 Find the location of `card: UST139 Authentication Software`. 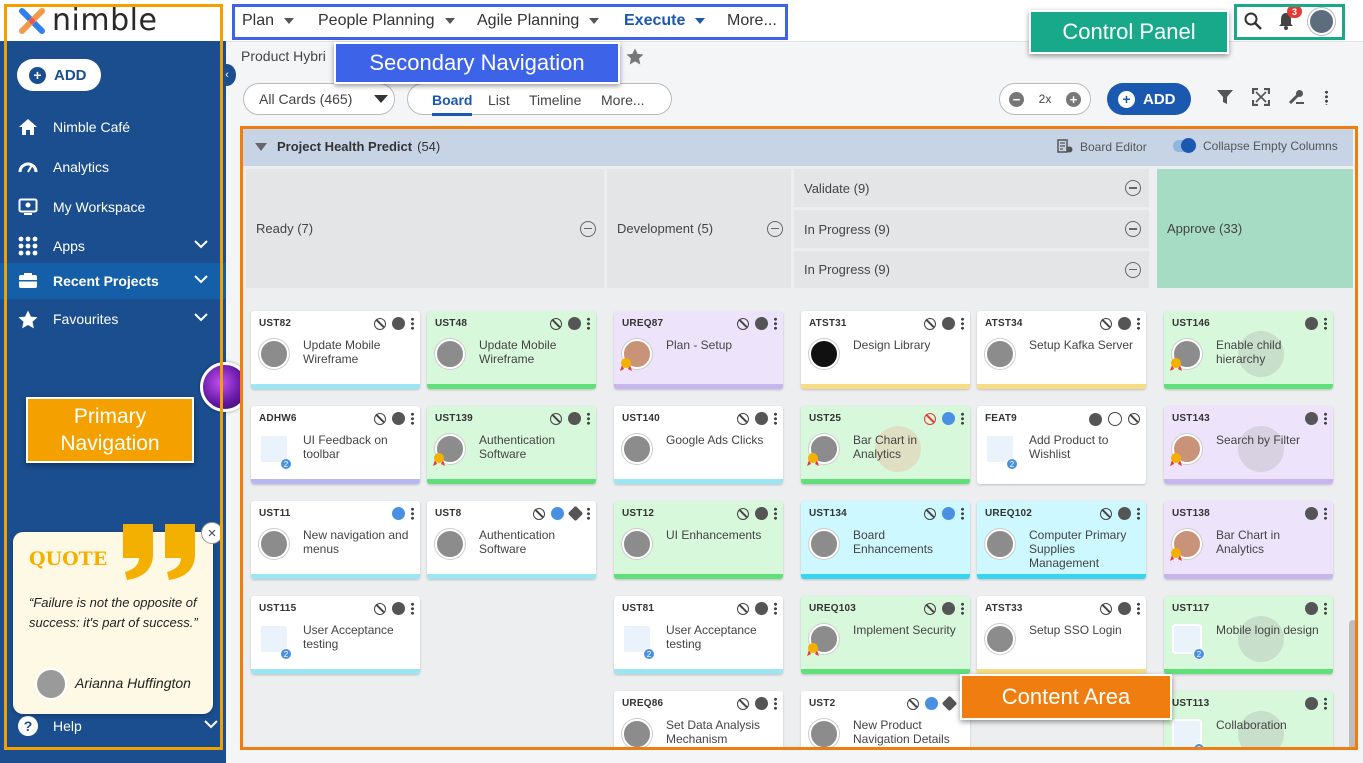

card: UST139 Authentication Software is located at coordinates (511, 445).